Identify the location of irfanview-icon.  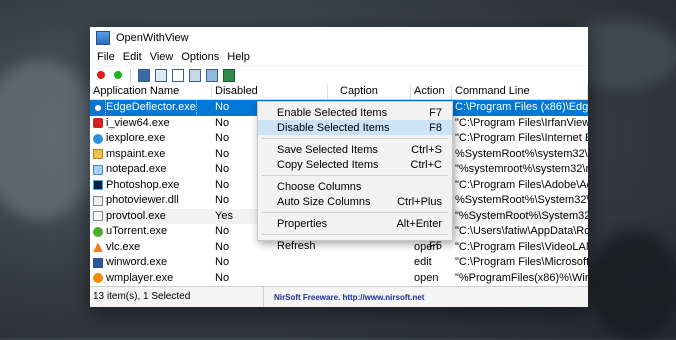
(98, 123).